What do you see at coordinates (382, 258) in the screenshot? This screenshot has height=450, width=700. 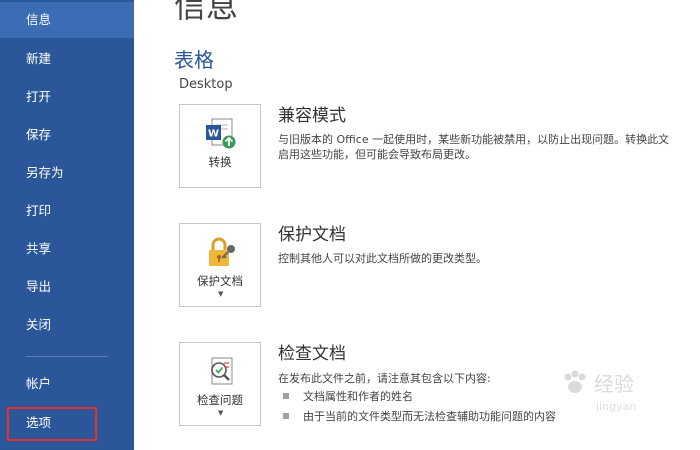 I see `protect-document-desc: 控制其他人可以对此文档所做的更改类型。` at bounding box center [382, 258].